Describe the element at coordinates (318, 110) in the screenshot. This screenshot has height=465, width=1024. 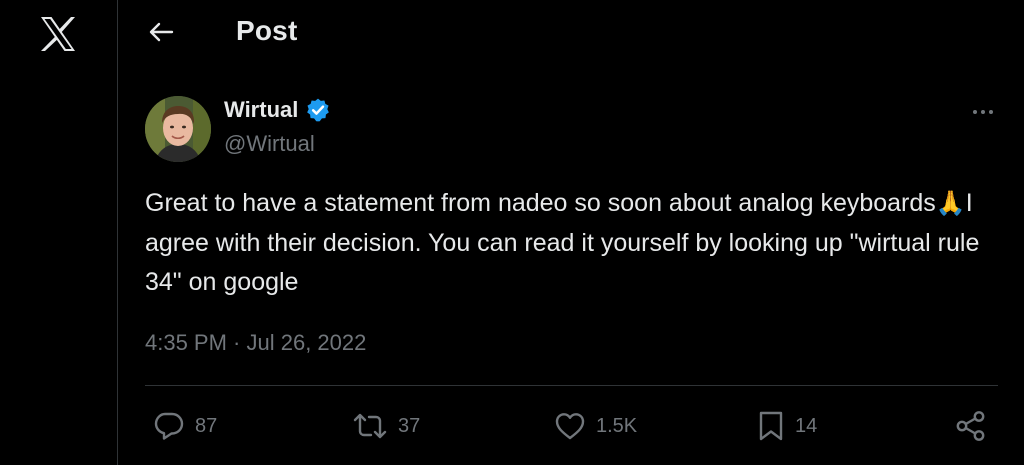
I see `verified-badge-icon` at that location.